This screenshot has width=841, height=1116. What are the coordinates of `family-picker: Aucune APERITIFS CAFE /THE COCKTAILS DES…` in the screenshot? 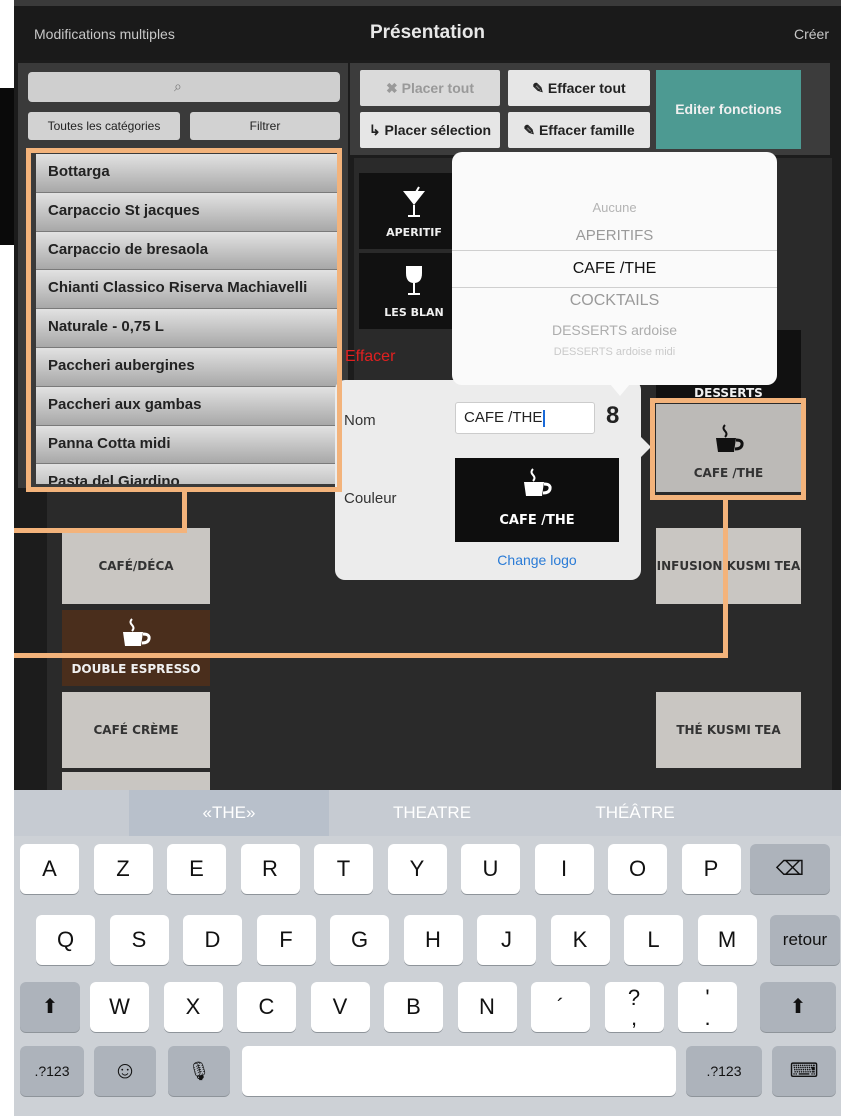 It's located at (614, 268).